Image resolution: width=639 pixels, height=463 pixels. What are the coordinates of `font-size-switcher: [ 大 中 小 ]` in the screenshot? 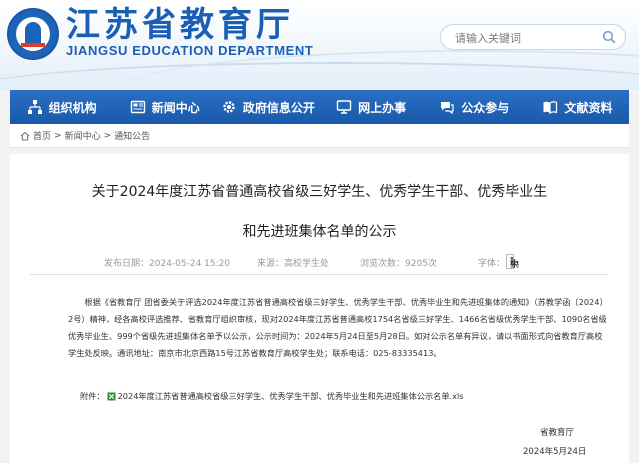 It's located at (512, 262).